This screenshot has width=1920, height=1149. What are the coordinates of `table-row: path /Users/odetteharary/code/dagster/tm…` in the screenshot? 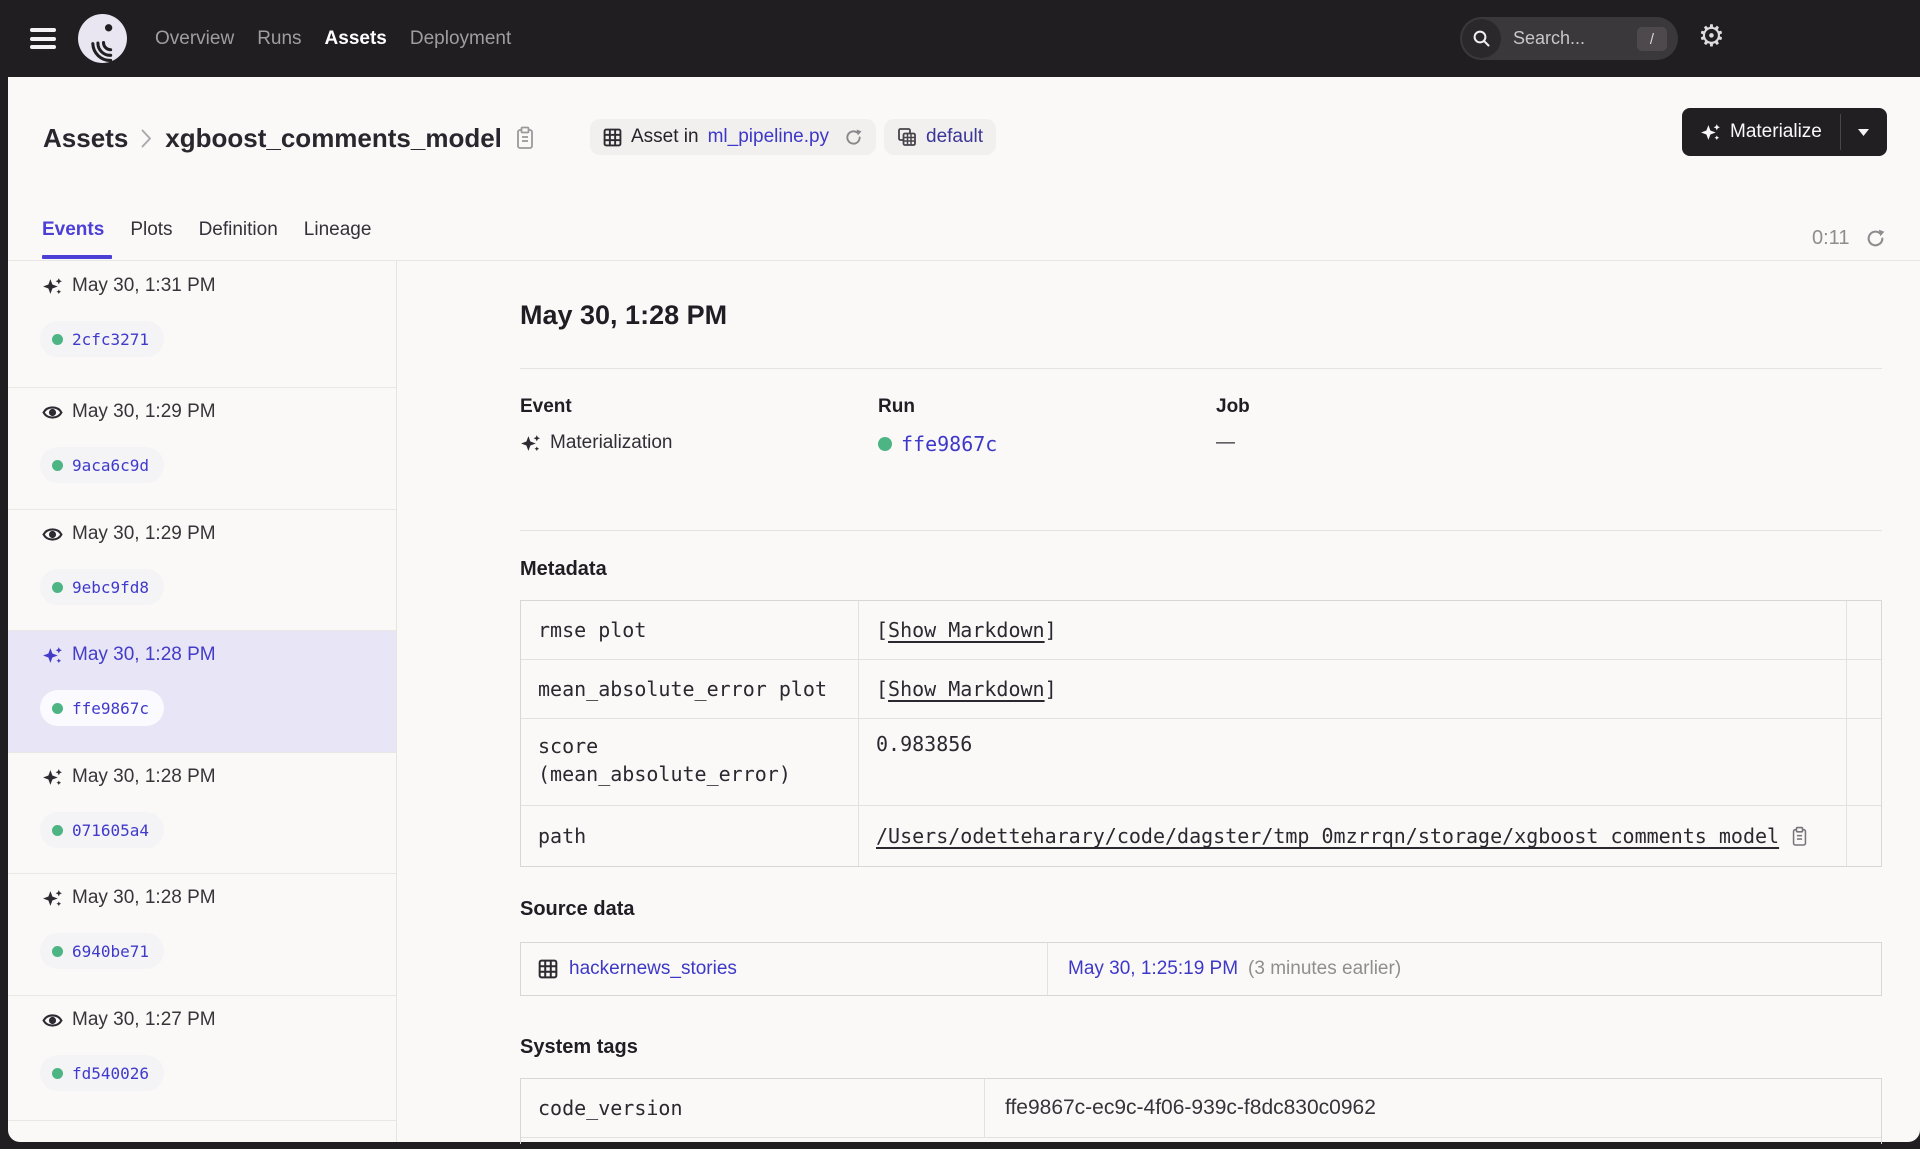 It's located at (1201, 835).